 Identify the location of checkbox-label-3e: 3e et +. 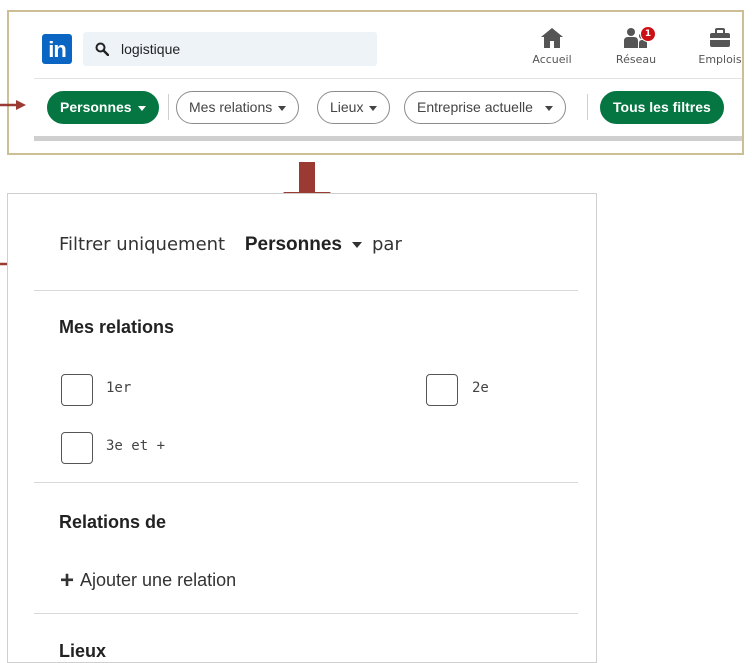
(136, 446).